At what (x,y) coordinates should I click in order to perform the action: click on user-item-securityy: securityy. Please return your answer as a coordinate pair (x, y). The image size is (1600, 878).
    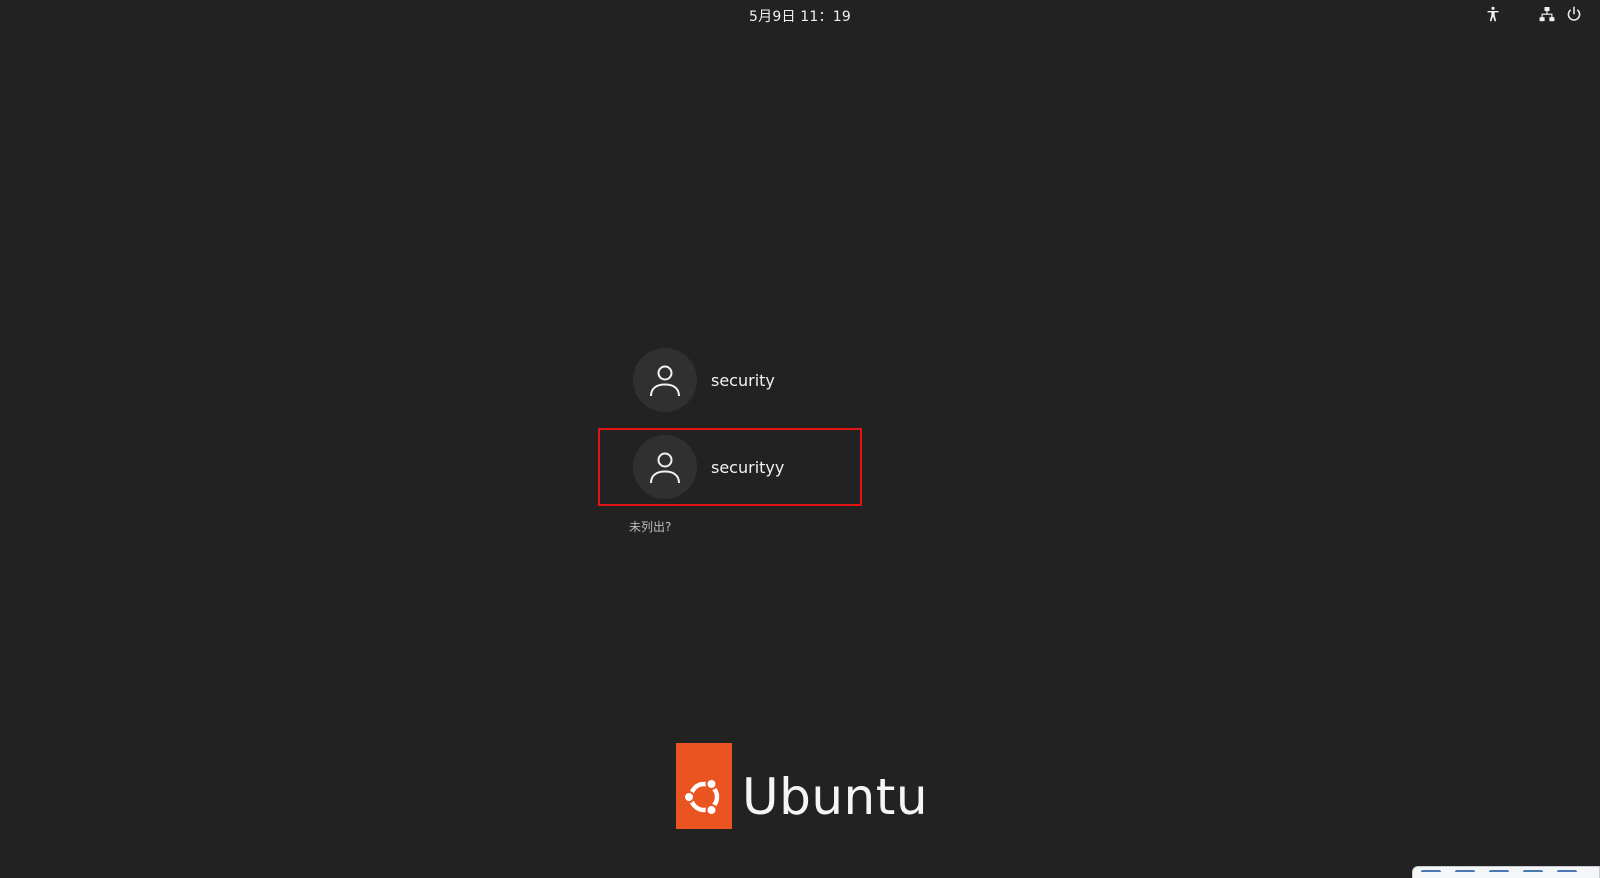
    Looking at the image, I should click on (730, 467).